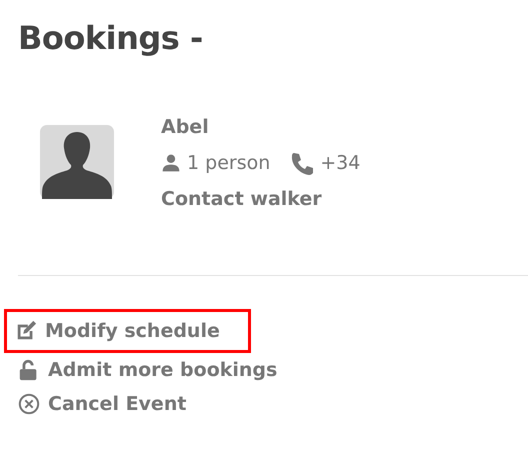 The height and width of the screenshot is (455, 528). Describe the element at coordinates (111, 38) in the screenshot. I see `page-title: Bookings -` at that location.